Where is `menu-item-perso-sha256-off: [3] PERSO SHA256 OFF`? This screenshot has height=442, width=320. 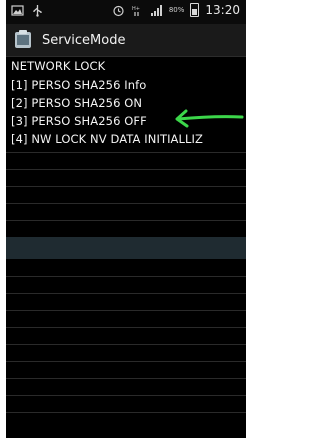 menu-item-perso-sha256-off: [3] PERSO SHA256 OFF is located at coordinates (79, 121).